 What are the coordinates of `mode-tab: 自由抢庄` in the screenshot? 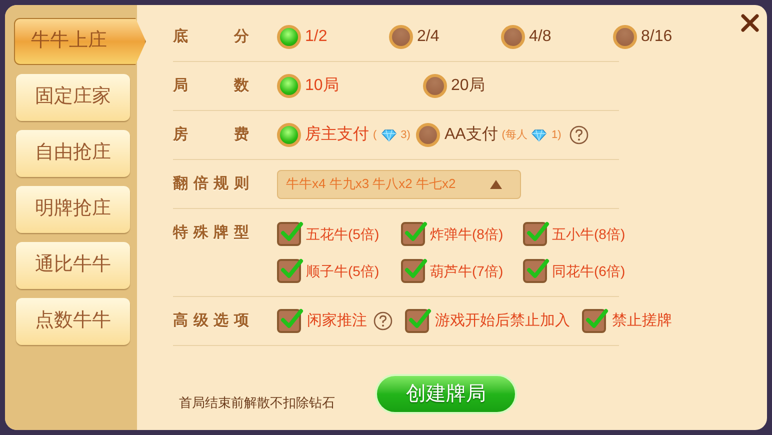 It's located at (73, 153).